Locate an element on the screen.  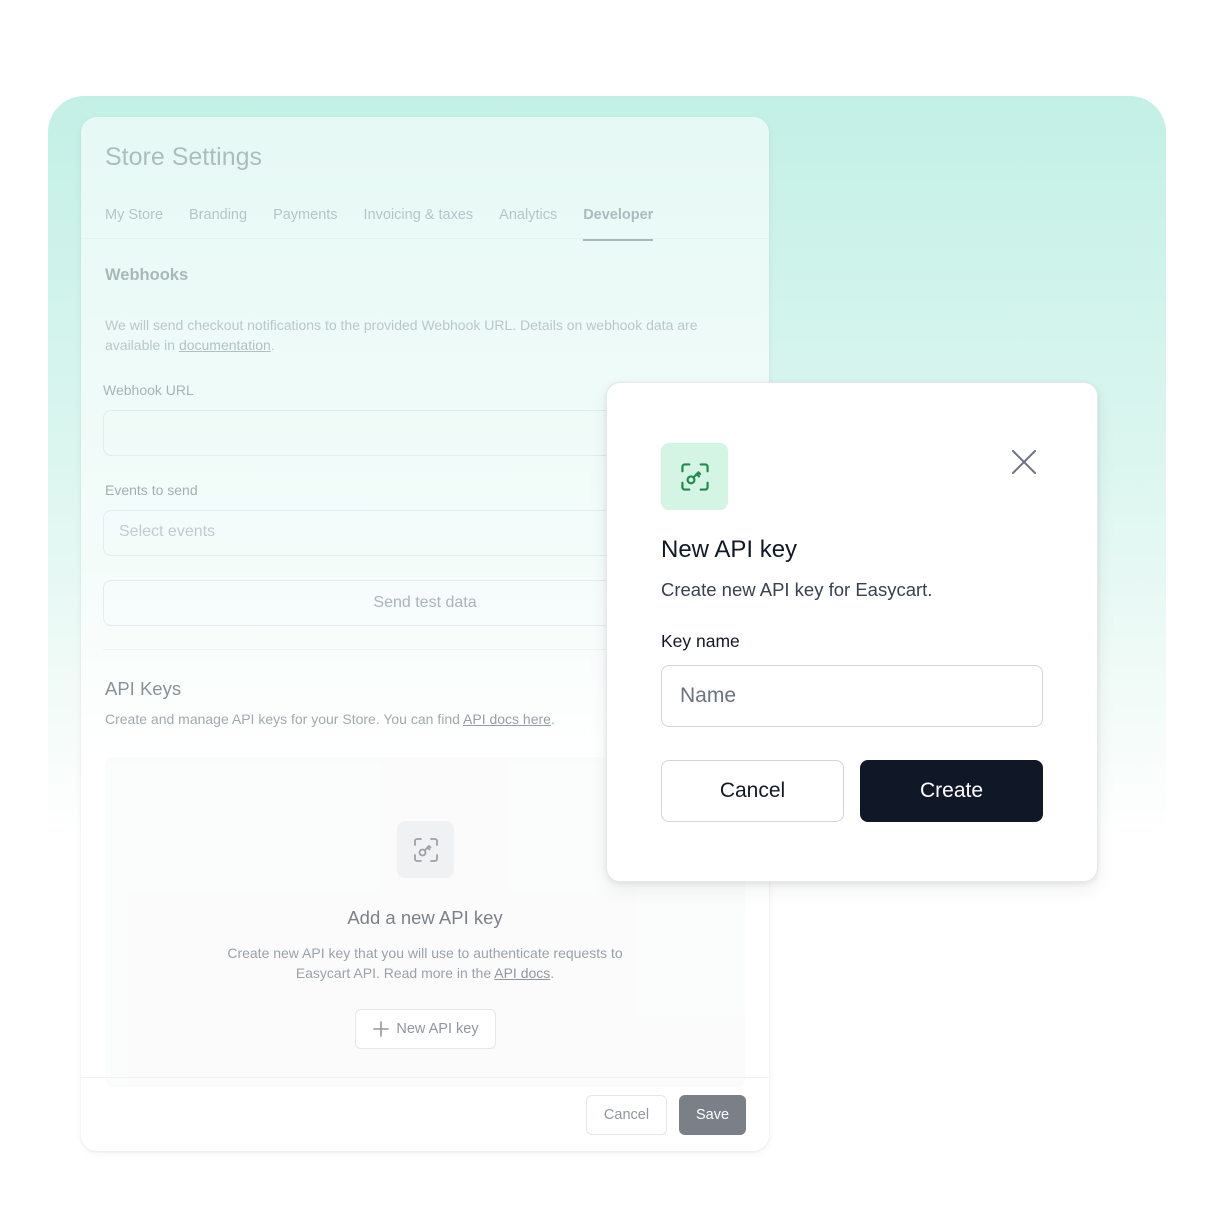
events-label: Events to send is located at coordinates (151, 490).